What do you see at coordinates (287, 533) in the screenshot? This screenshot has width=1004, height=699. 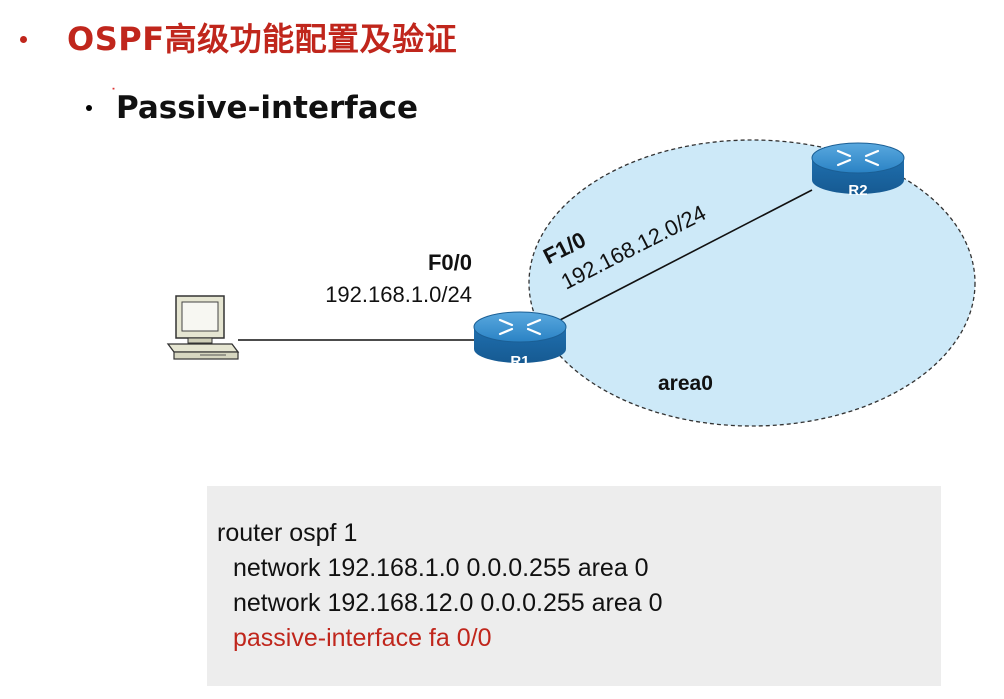 I see `config-line-router: router ospf 1` at bounding box center [287, 533].